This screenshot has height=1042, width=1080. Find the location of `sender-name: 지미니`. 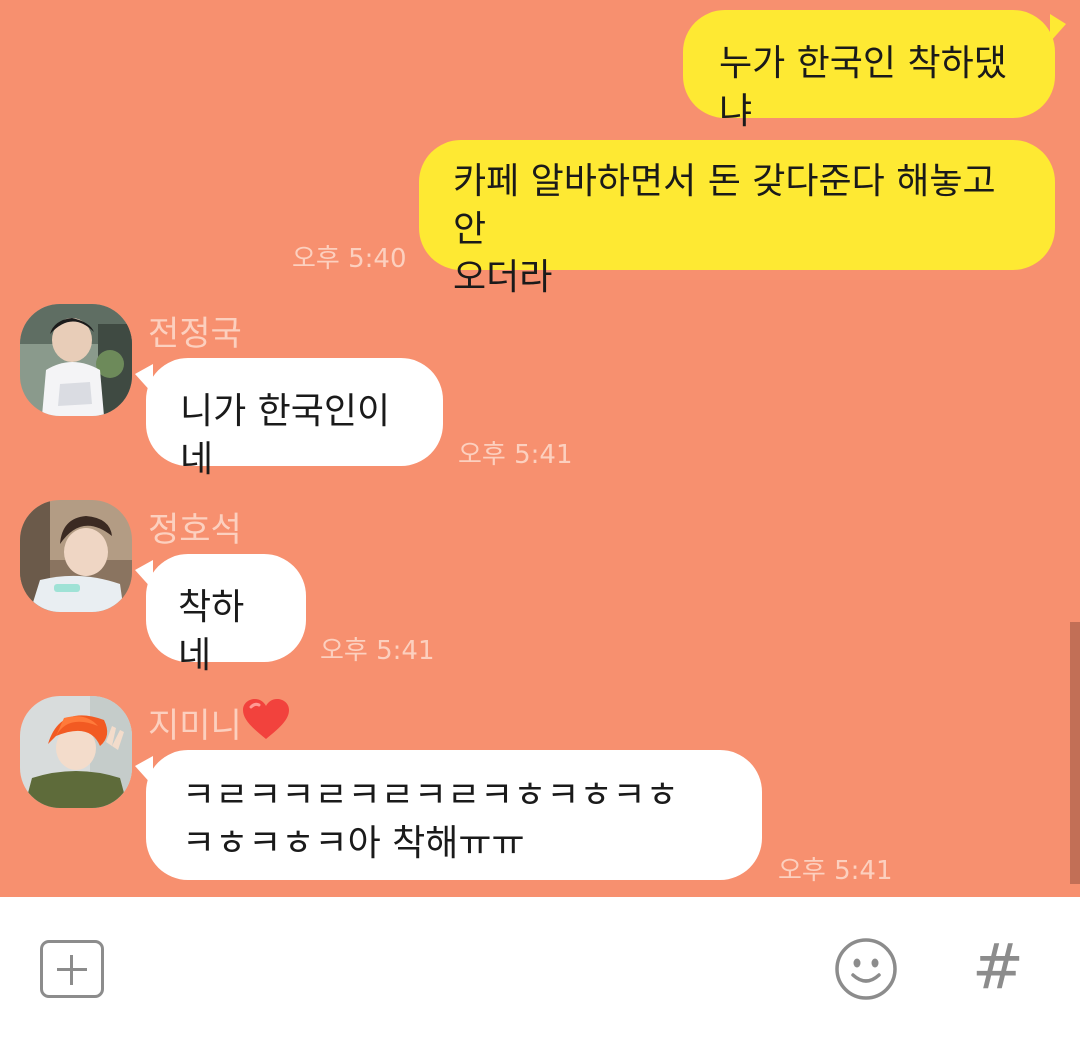

sender-name: 지미니 is located at coordinates (195, 726).